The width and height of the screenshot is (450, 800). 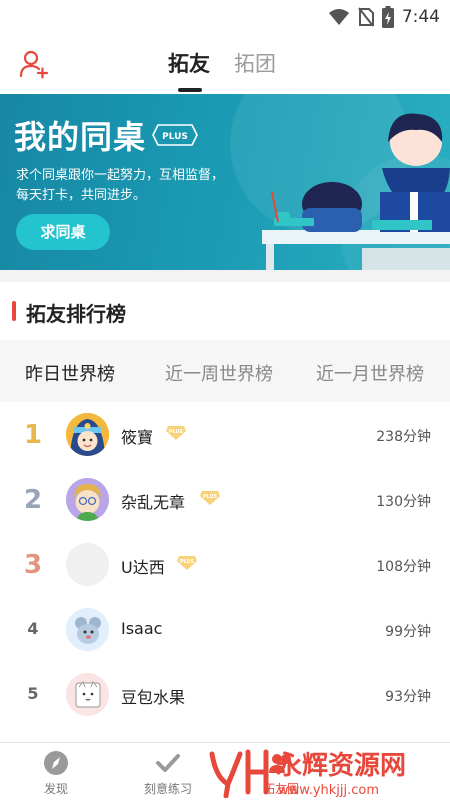 What do you see at coordinates (408, 697) in the screenshot?
I see `study-minutes: 93分钟` at bounding box center [408, 697].